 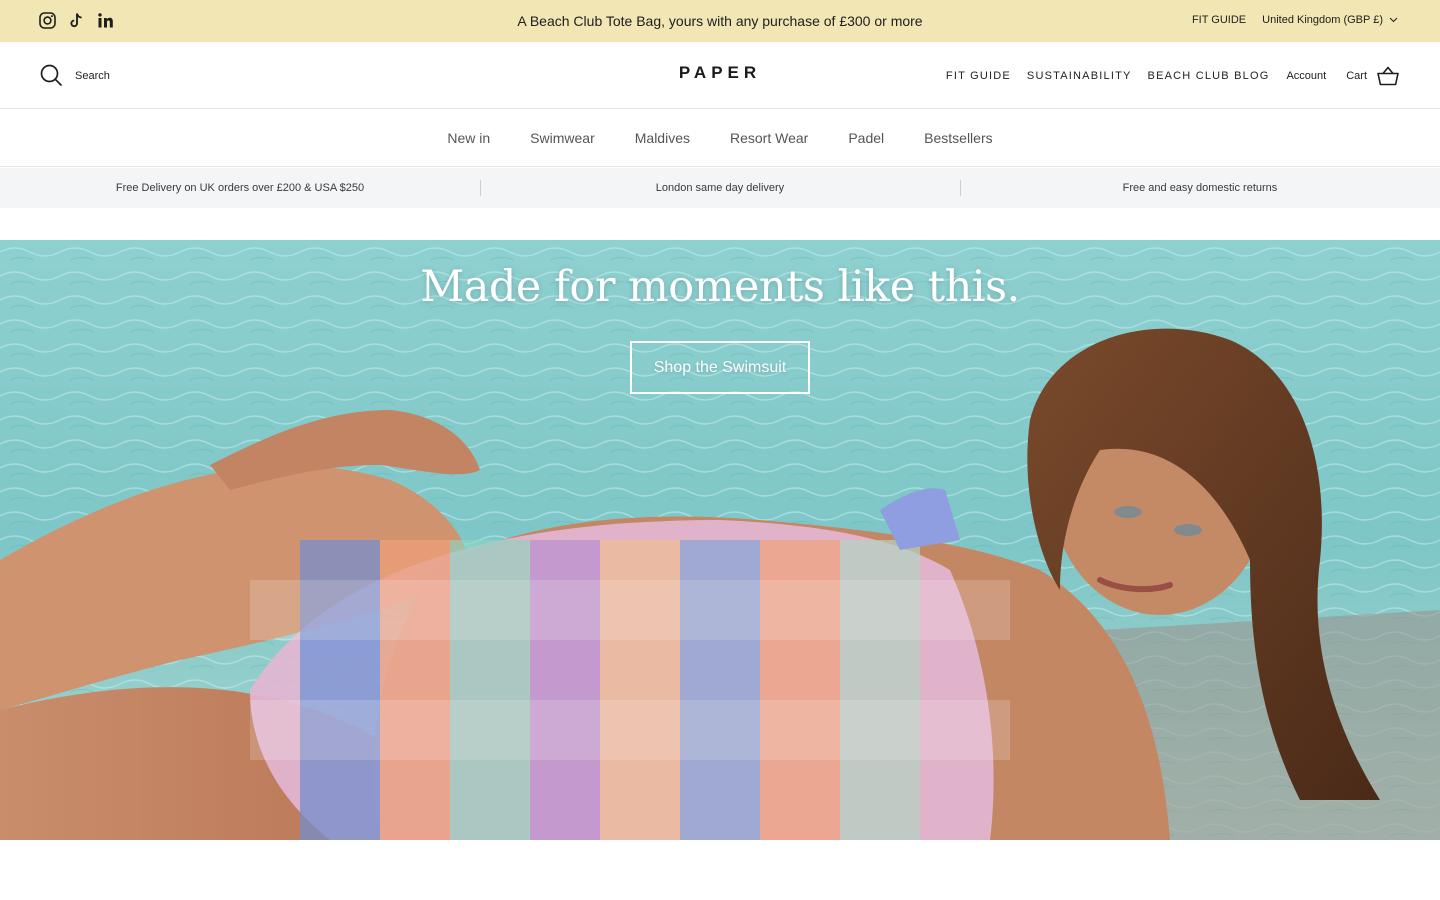 What do you see at coordinates (769, 138) in the screenshot?
I see `nav-item-resort-wear: Resort Wear` at bounding box center [769, 138].